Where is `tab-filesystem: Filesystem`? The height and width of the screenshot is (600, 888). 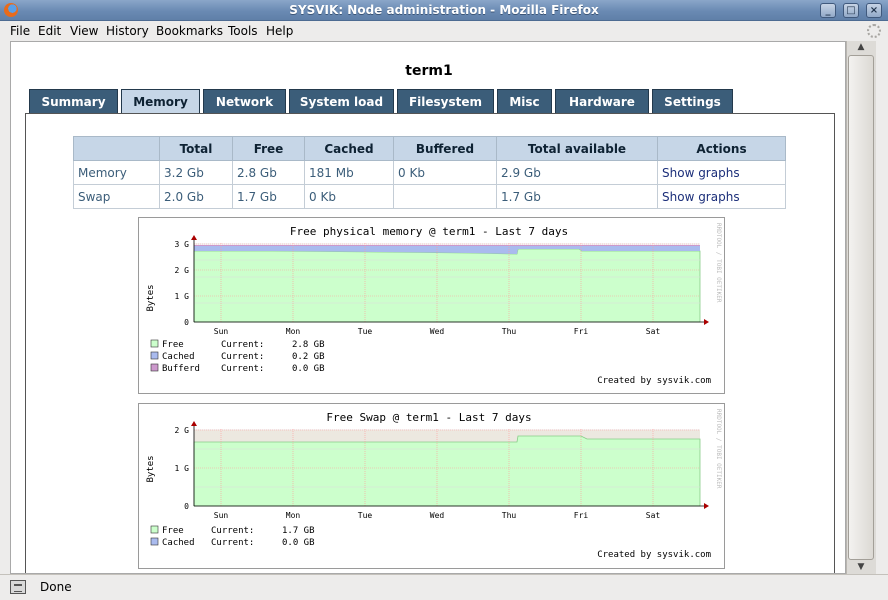
tab-filesystem: Filesystem is located at coordinates (445, 101).